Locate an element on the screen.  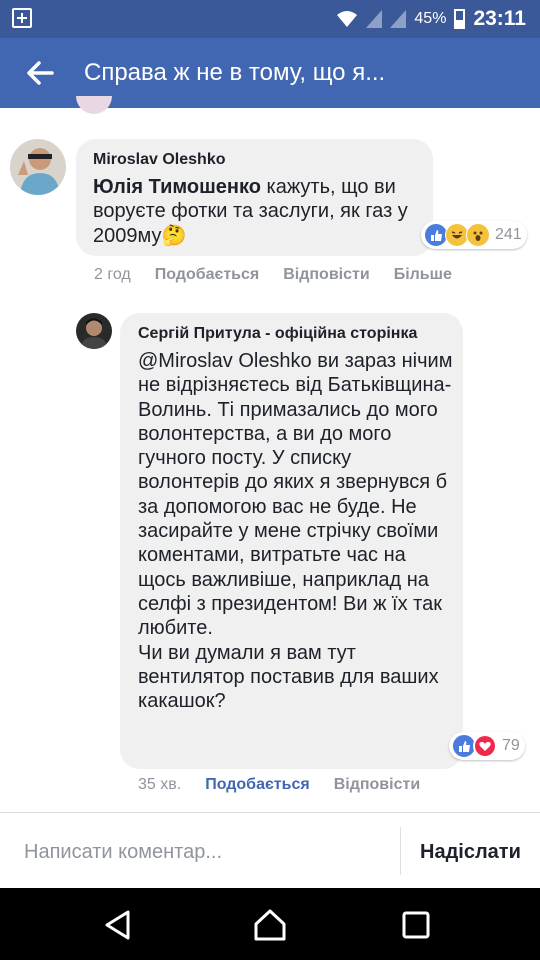
comment-author: Miroslav Oleshko is located at coordinates (159, 160).